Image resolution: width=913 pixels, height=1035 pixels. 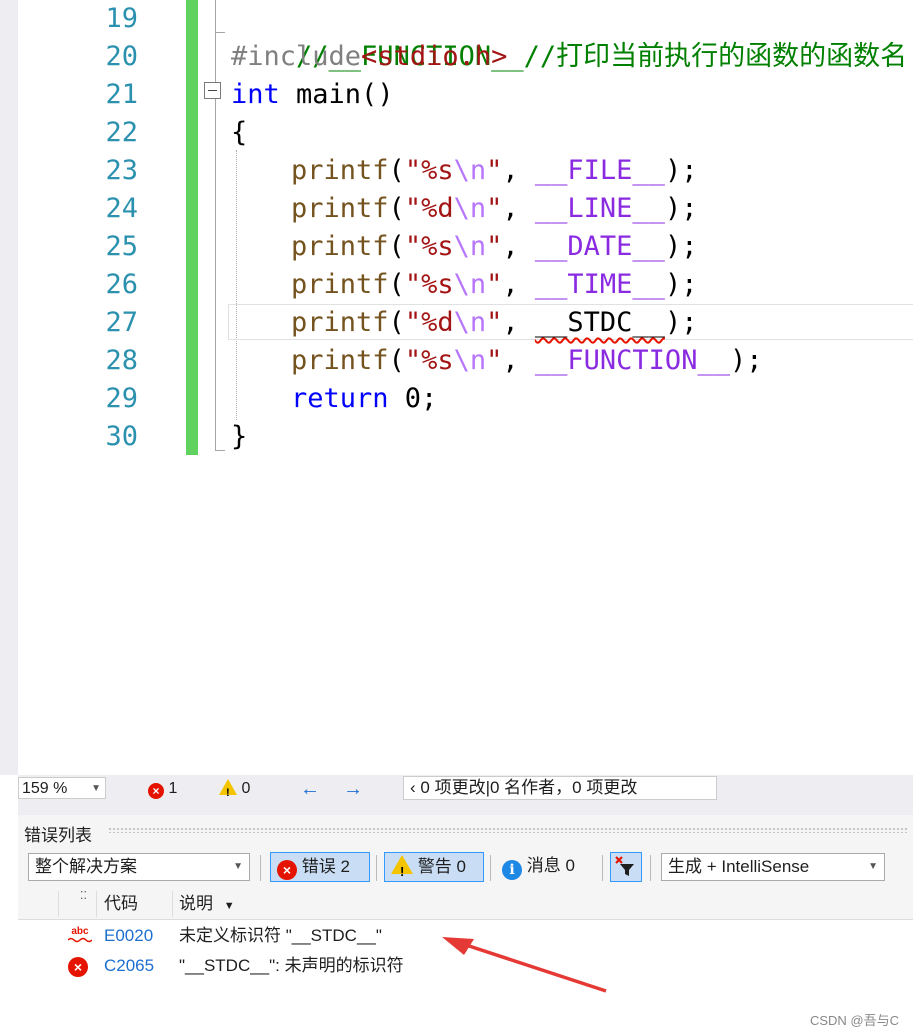 What do you see at coordinates (494, 171) in the screenshot?
I see `code-line-23: printf("%s\n", __FILE__);` at bounding box center [494, 171].